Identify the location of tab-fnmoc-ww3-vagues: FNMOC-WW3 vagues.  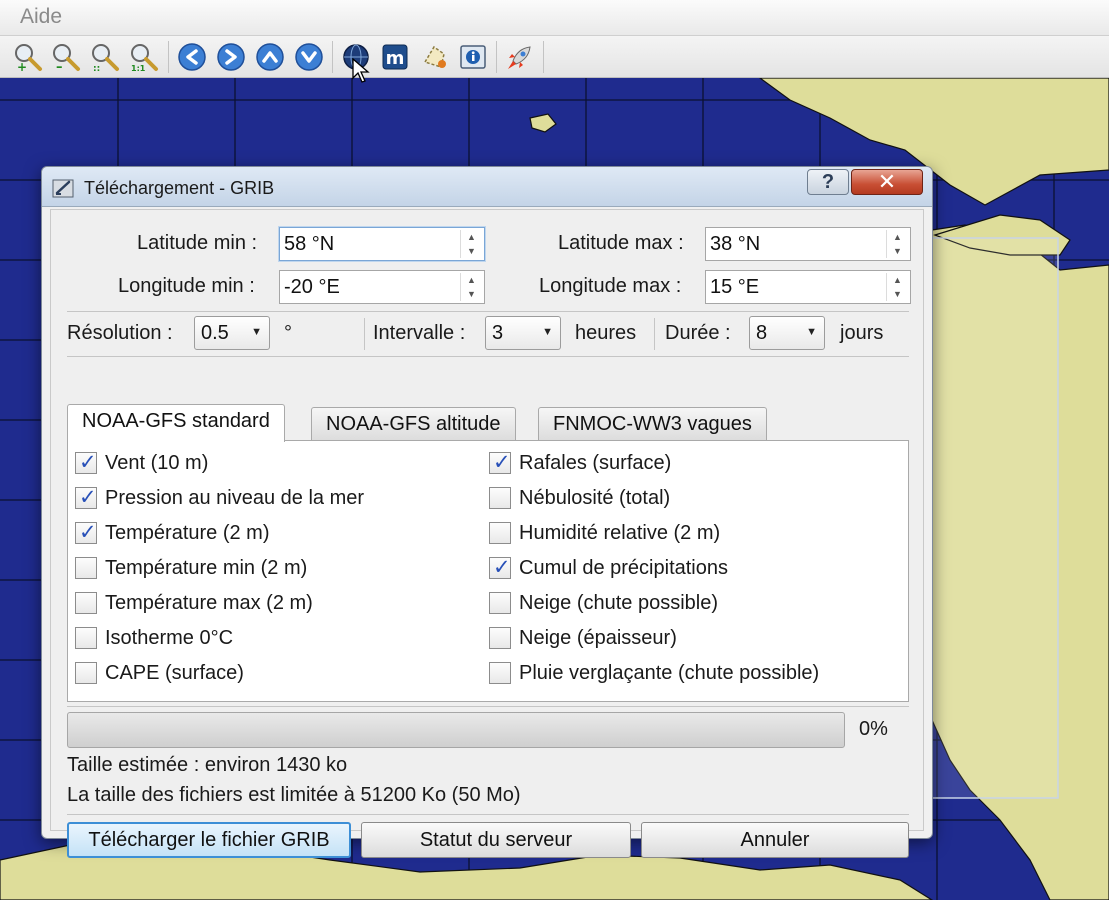
(652, 424).